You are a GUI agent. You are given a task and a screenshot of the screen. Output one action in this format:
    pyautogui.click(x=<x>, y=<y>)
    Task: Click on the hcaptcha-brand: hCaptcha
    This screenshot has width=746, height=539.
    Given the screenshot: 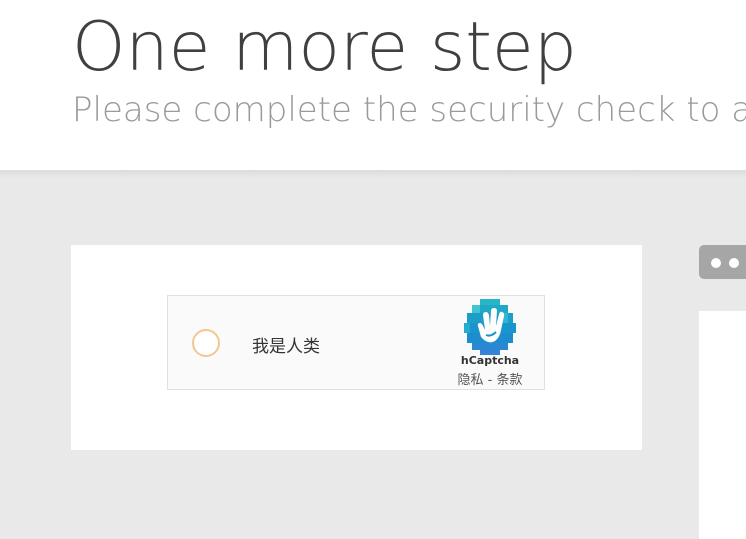 What is the action you would take?
    pyautogui.click(x=490, y=360)
    